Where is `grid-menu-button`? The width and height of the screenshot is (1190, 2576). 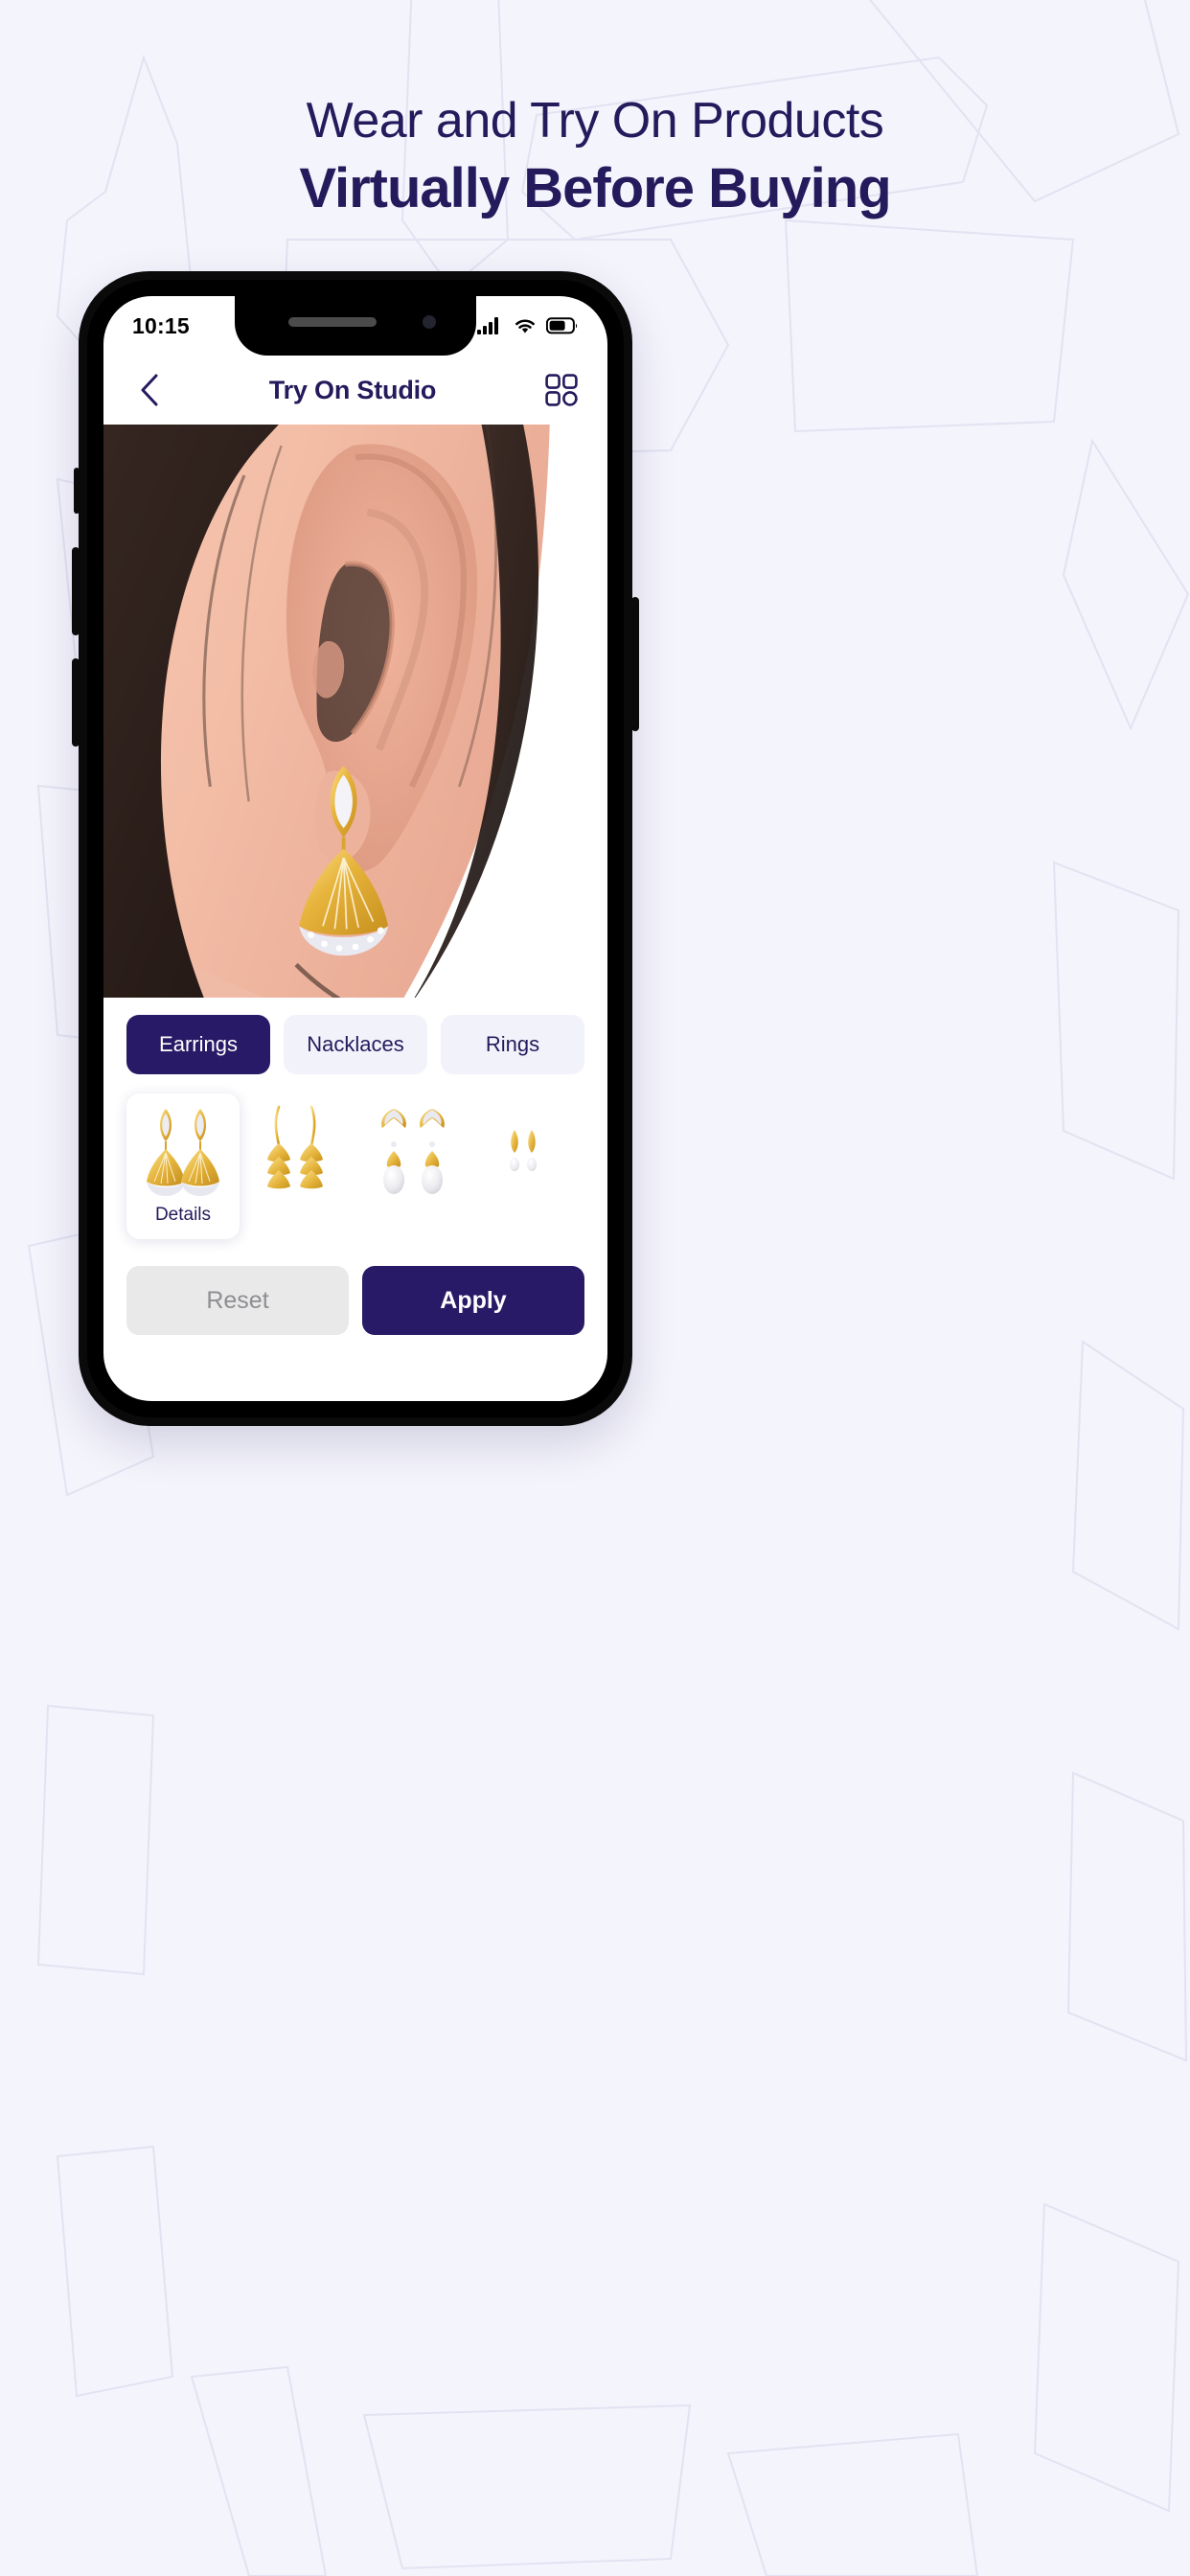
grid-menu-button is located at coordinates (561, 390).